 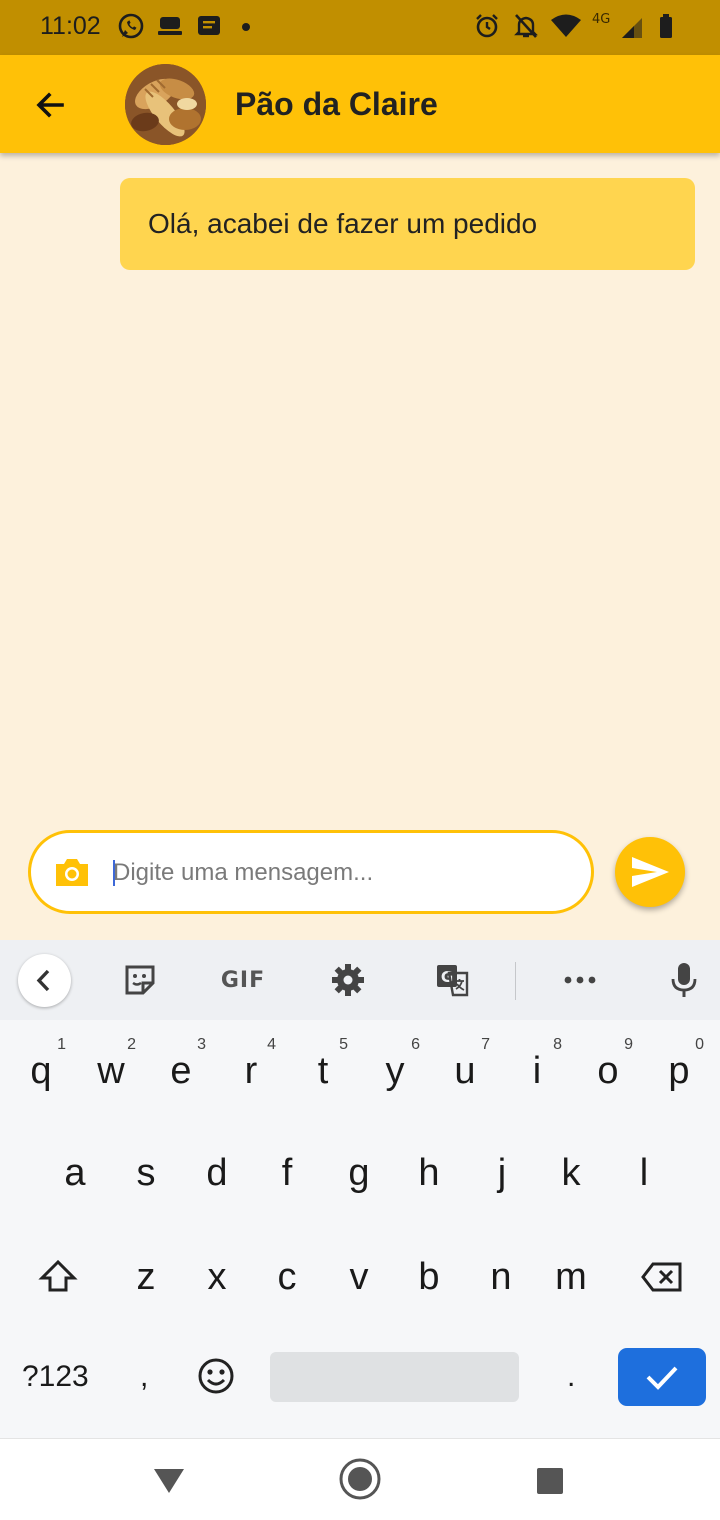 I want to click on enter-key, so click(x=662, y=1377).